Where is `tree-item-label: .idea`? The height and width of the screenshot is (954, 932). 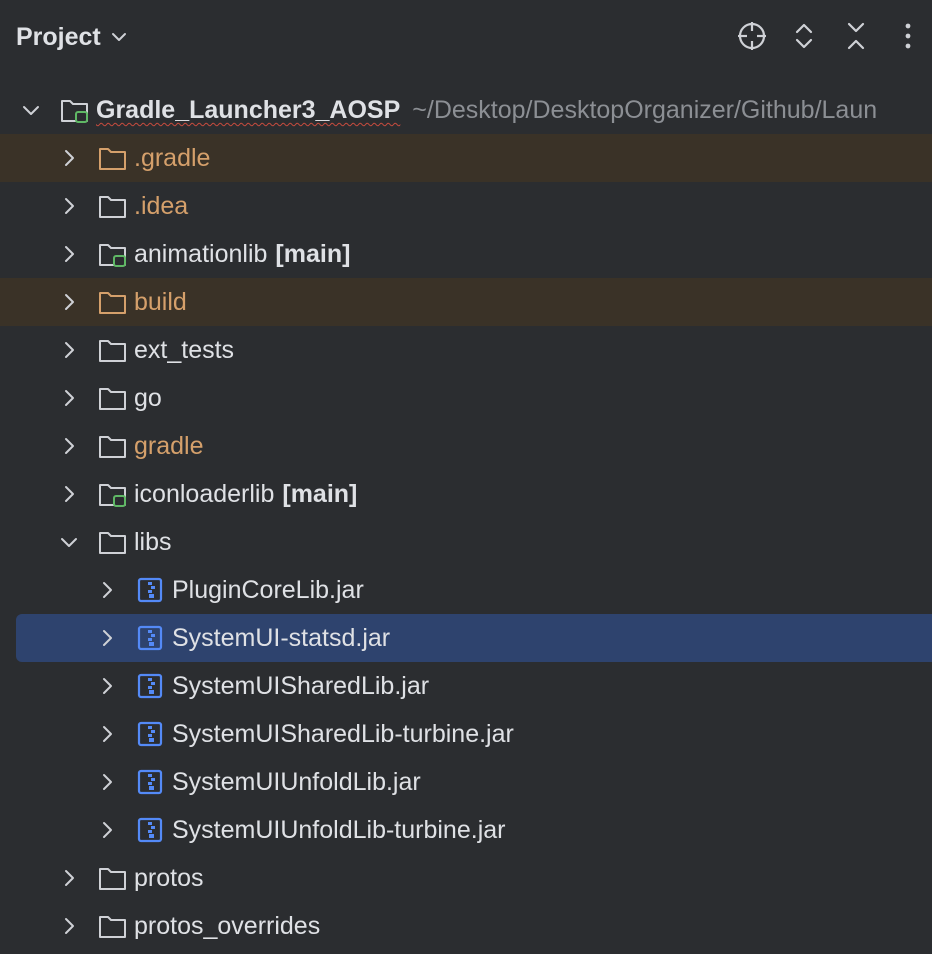 tree-item-label: .idea is located at coordinates (161, 206).